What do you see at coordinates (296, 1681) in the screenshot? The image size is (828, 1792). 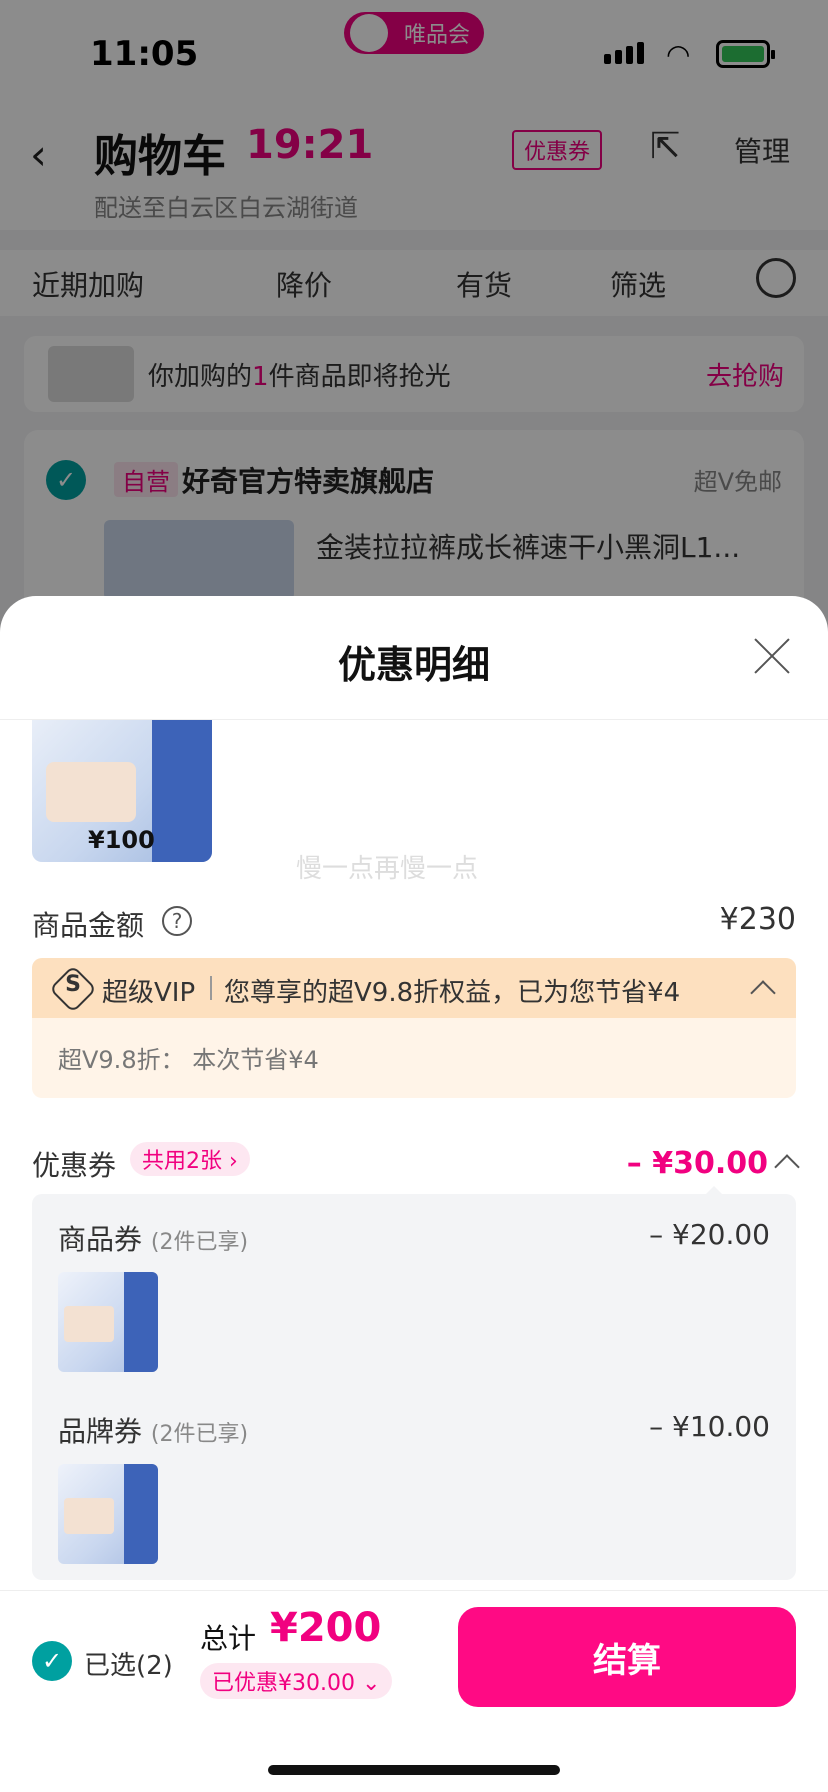 I see `discount-summary-pill: 已优惠¥30.00 ⌄` at bounding box center [296, 1681].